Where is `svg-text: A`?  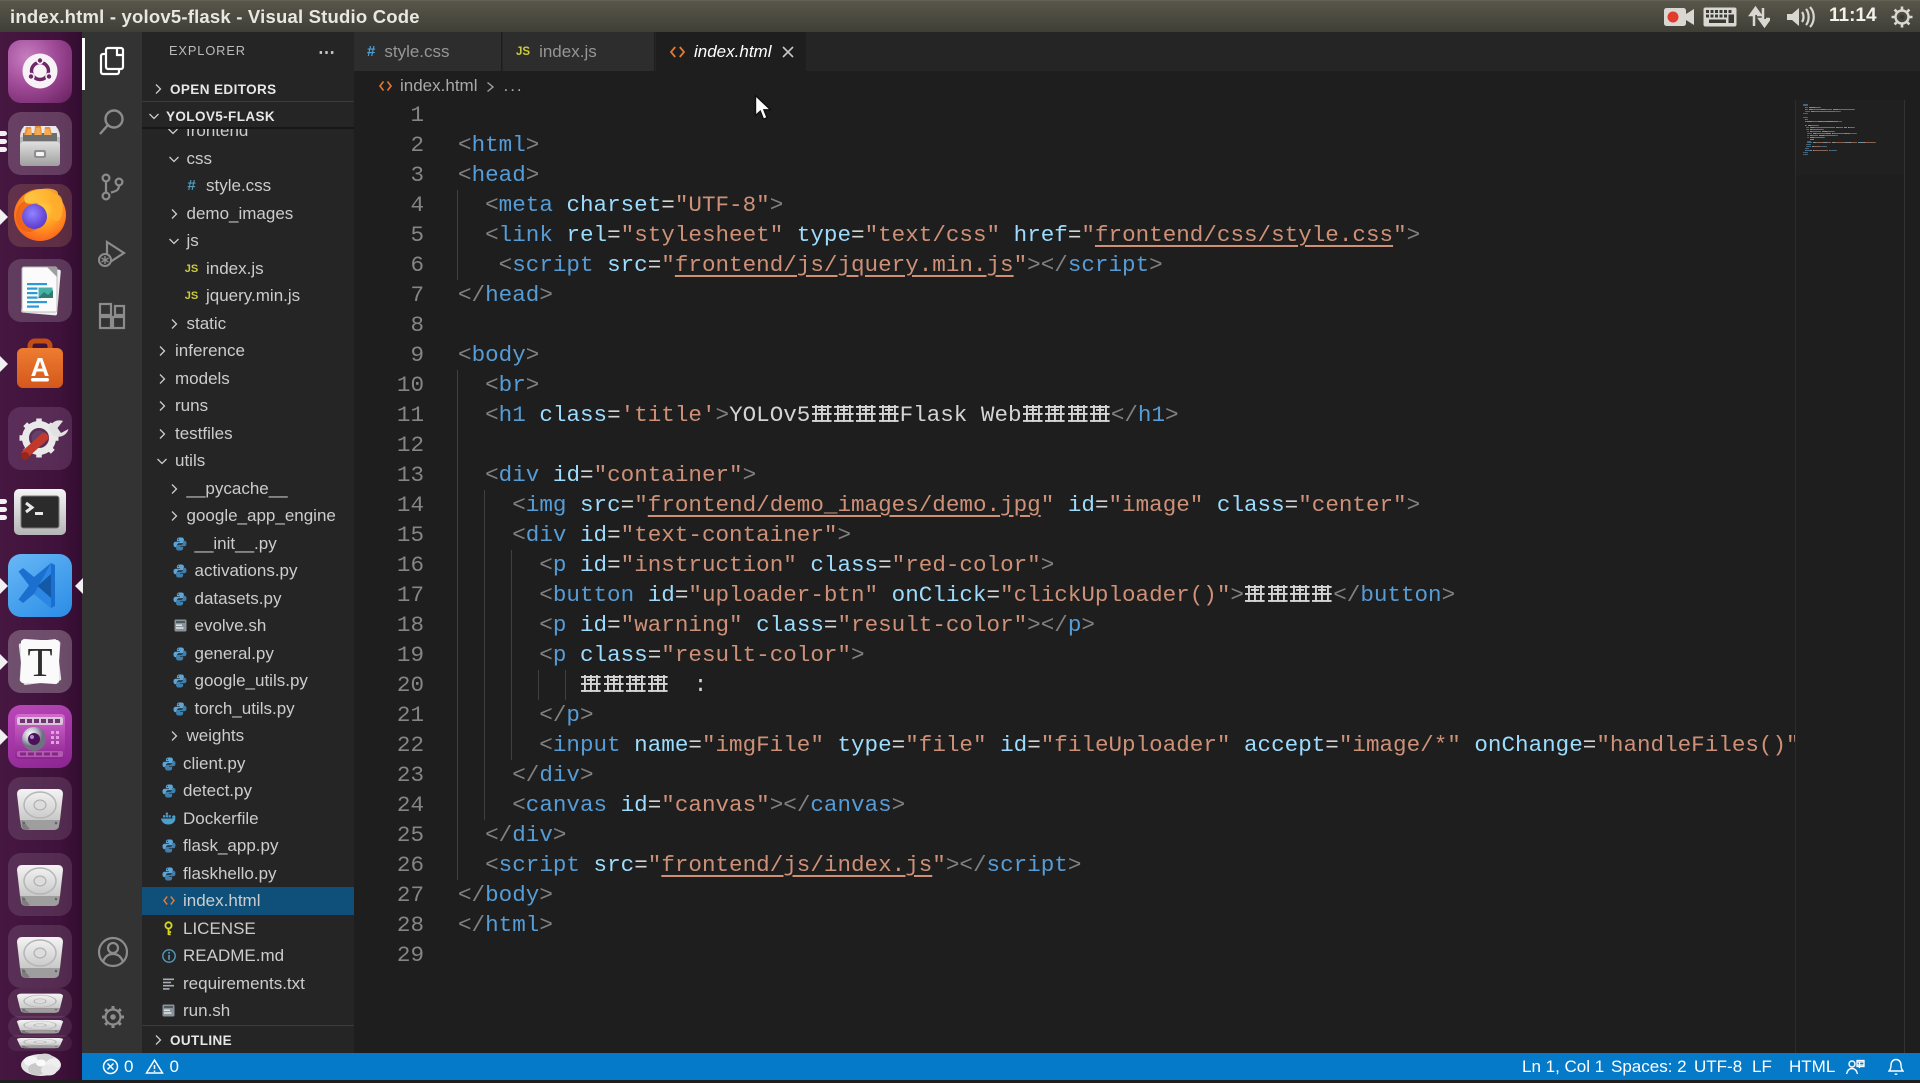
svg-text: A is located at coordinates (40, 367).